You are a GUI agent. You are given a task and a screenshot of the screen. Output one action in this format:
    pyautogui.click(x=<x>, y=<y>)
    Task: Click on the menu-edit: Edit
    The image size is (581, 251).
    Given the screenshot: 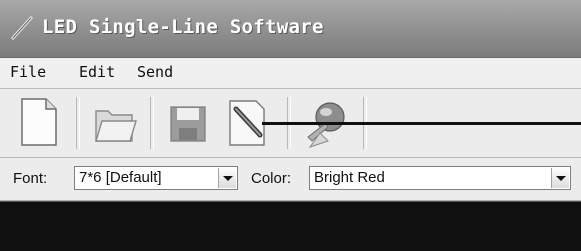 What is the action you would take?
    pyautogui.click(x=97, y=72)
    